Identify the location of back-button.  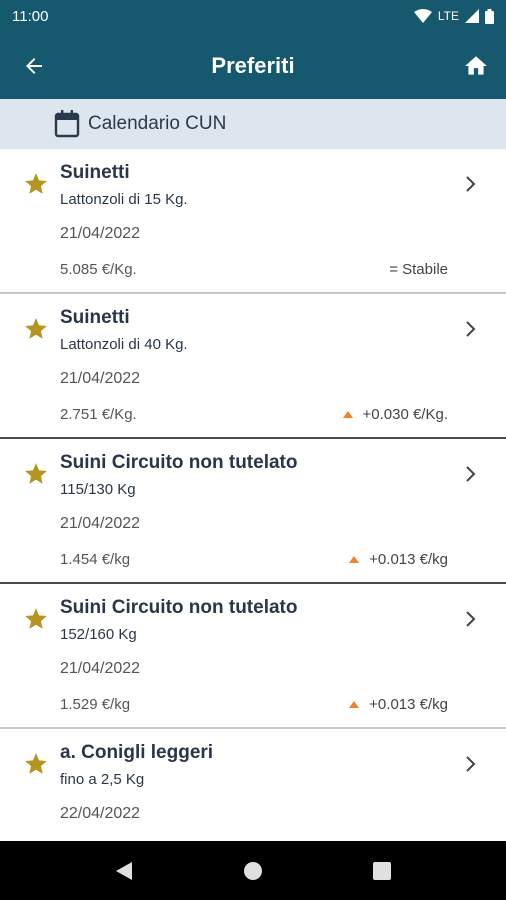
(34, 66).